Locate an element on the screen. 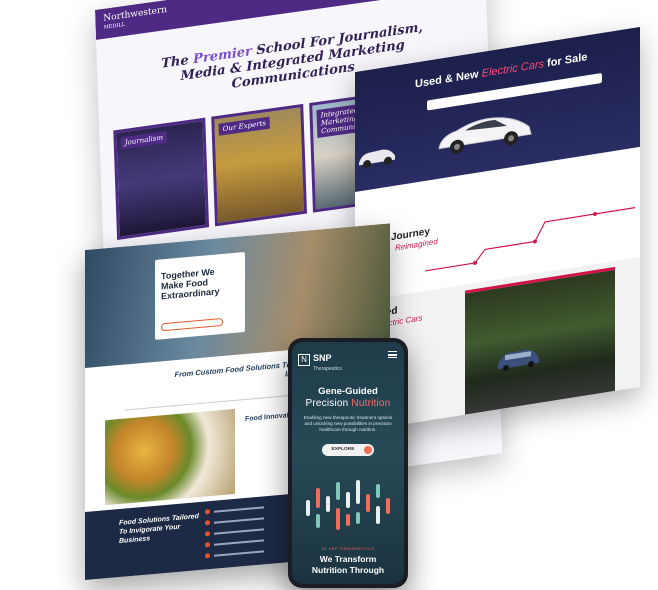  phone-tagline: AT SNP THERAPEUTICS is located at coordinates (348, 549).